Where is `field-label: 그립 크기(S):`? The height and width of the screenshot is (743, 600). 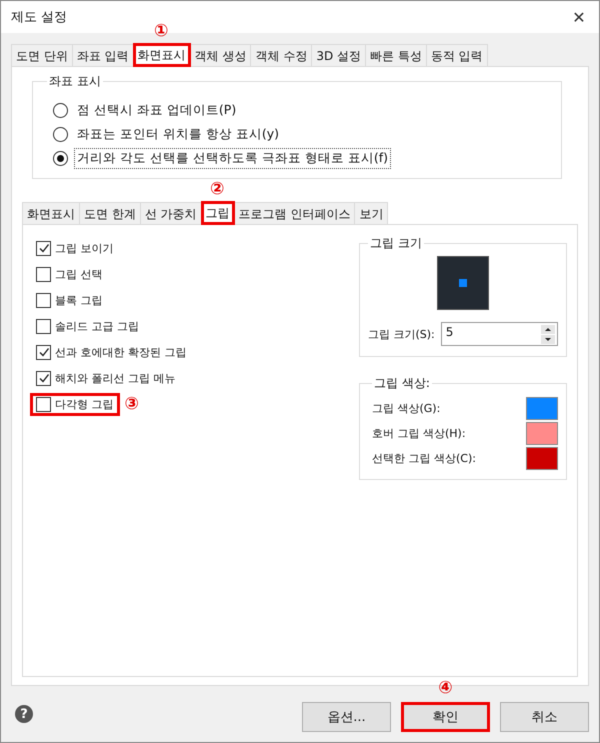 field-label: 그립 크기(S): is located at coordinates (401, 334).